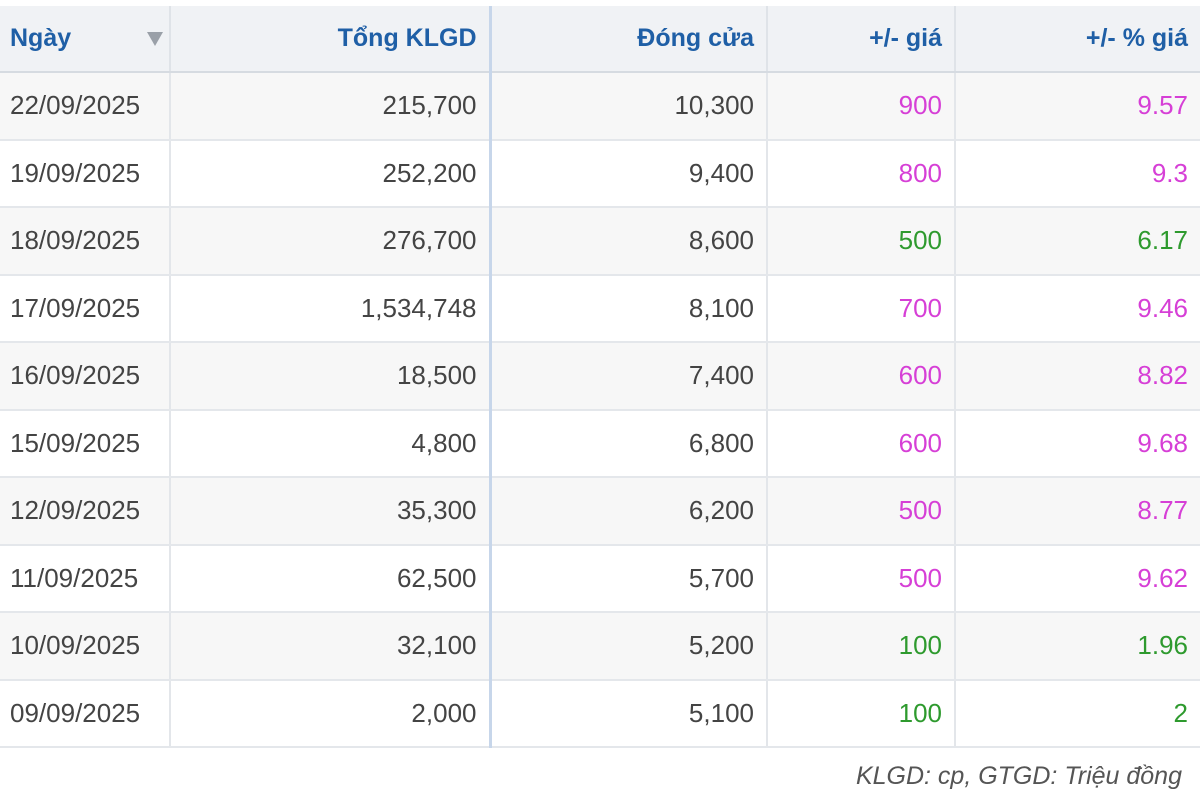 The height and width of the screenshot is (800, 1200). I want to click on table-row: 10/09/2025 32,100 5,200 100 1.96, so click(600, 646).